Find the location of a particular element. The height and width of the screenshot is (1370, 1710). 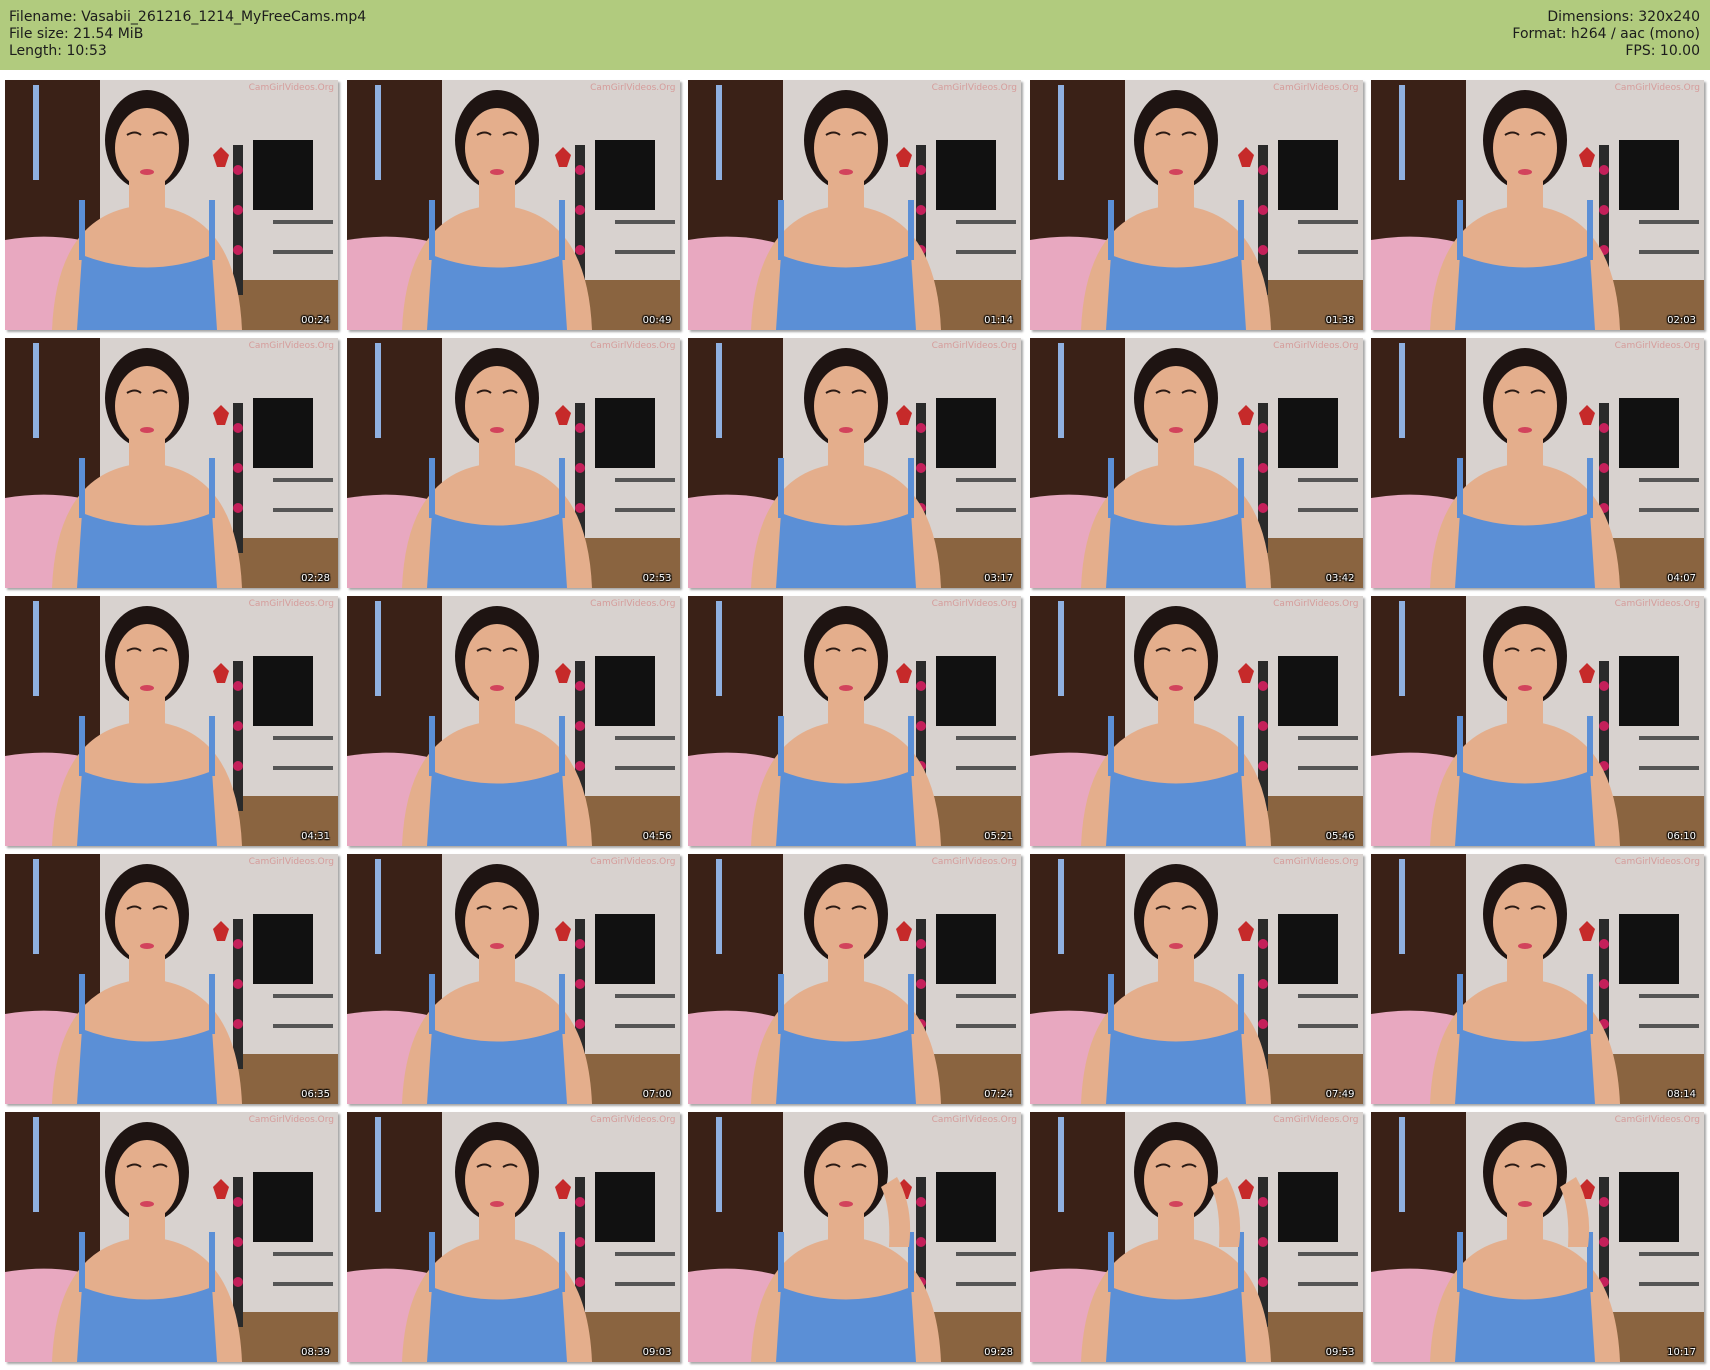

video-frame-thumbnail: CamGirlVideos.Org 06:10 is located at coordinates (1537, 721).